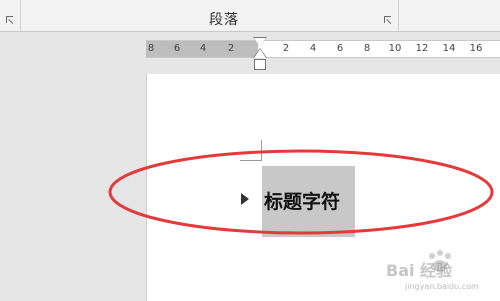  I want to click on dialog-launcher-icon-left, so click(10, 20).